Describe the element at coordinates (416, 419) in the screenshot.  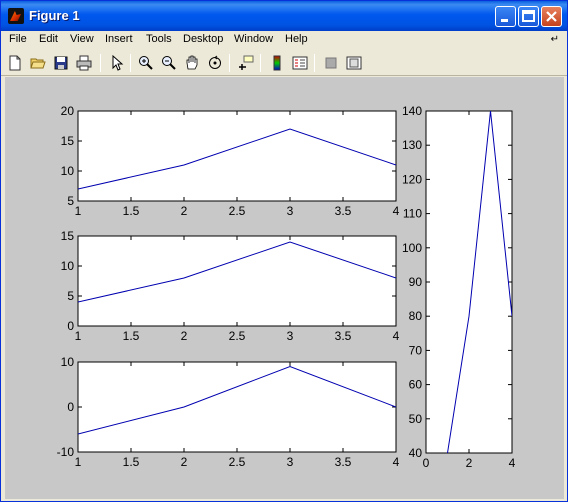
I see `y-tick-label: 50` at that location.